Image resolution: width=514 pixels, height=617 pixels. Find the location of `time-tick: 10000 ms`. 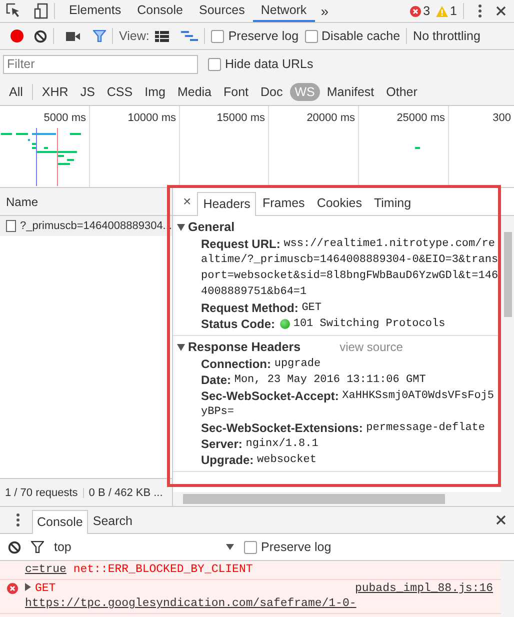

time-tick: 10000 ms is located at coordinates (152, 118).